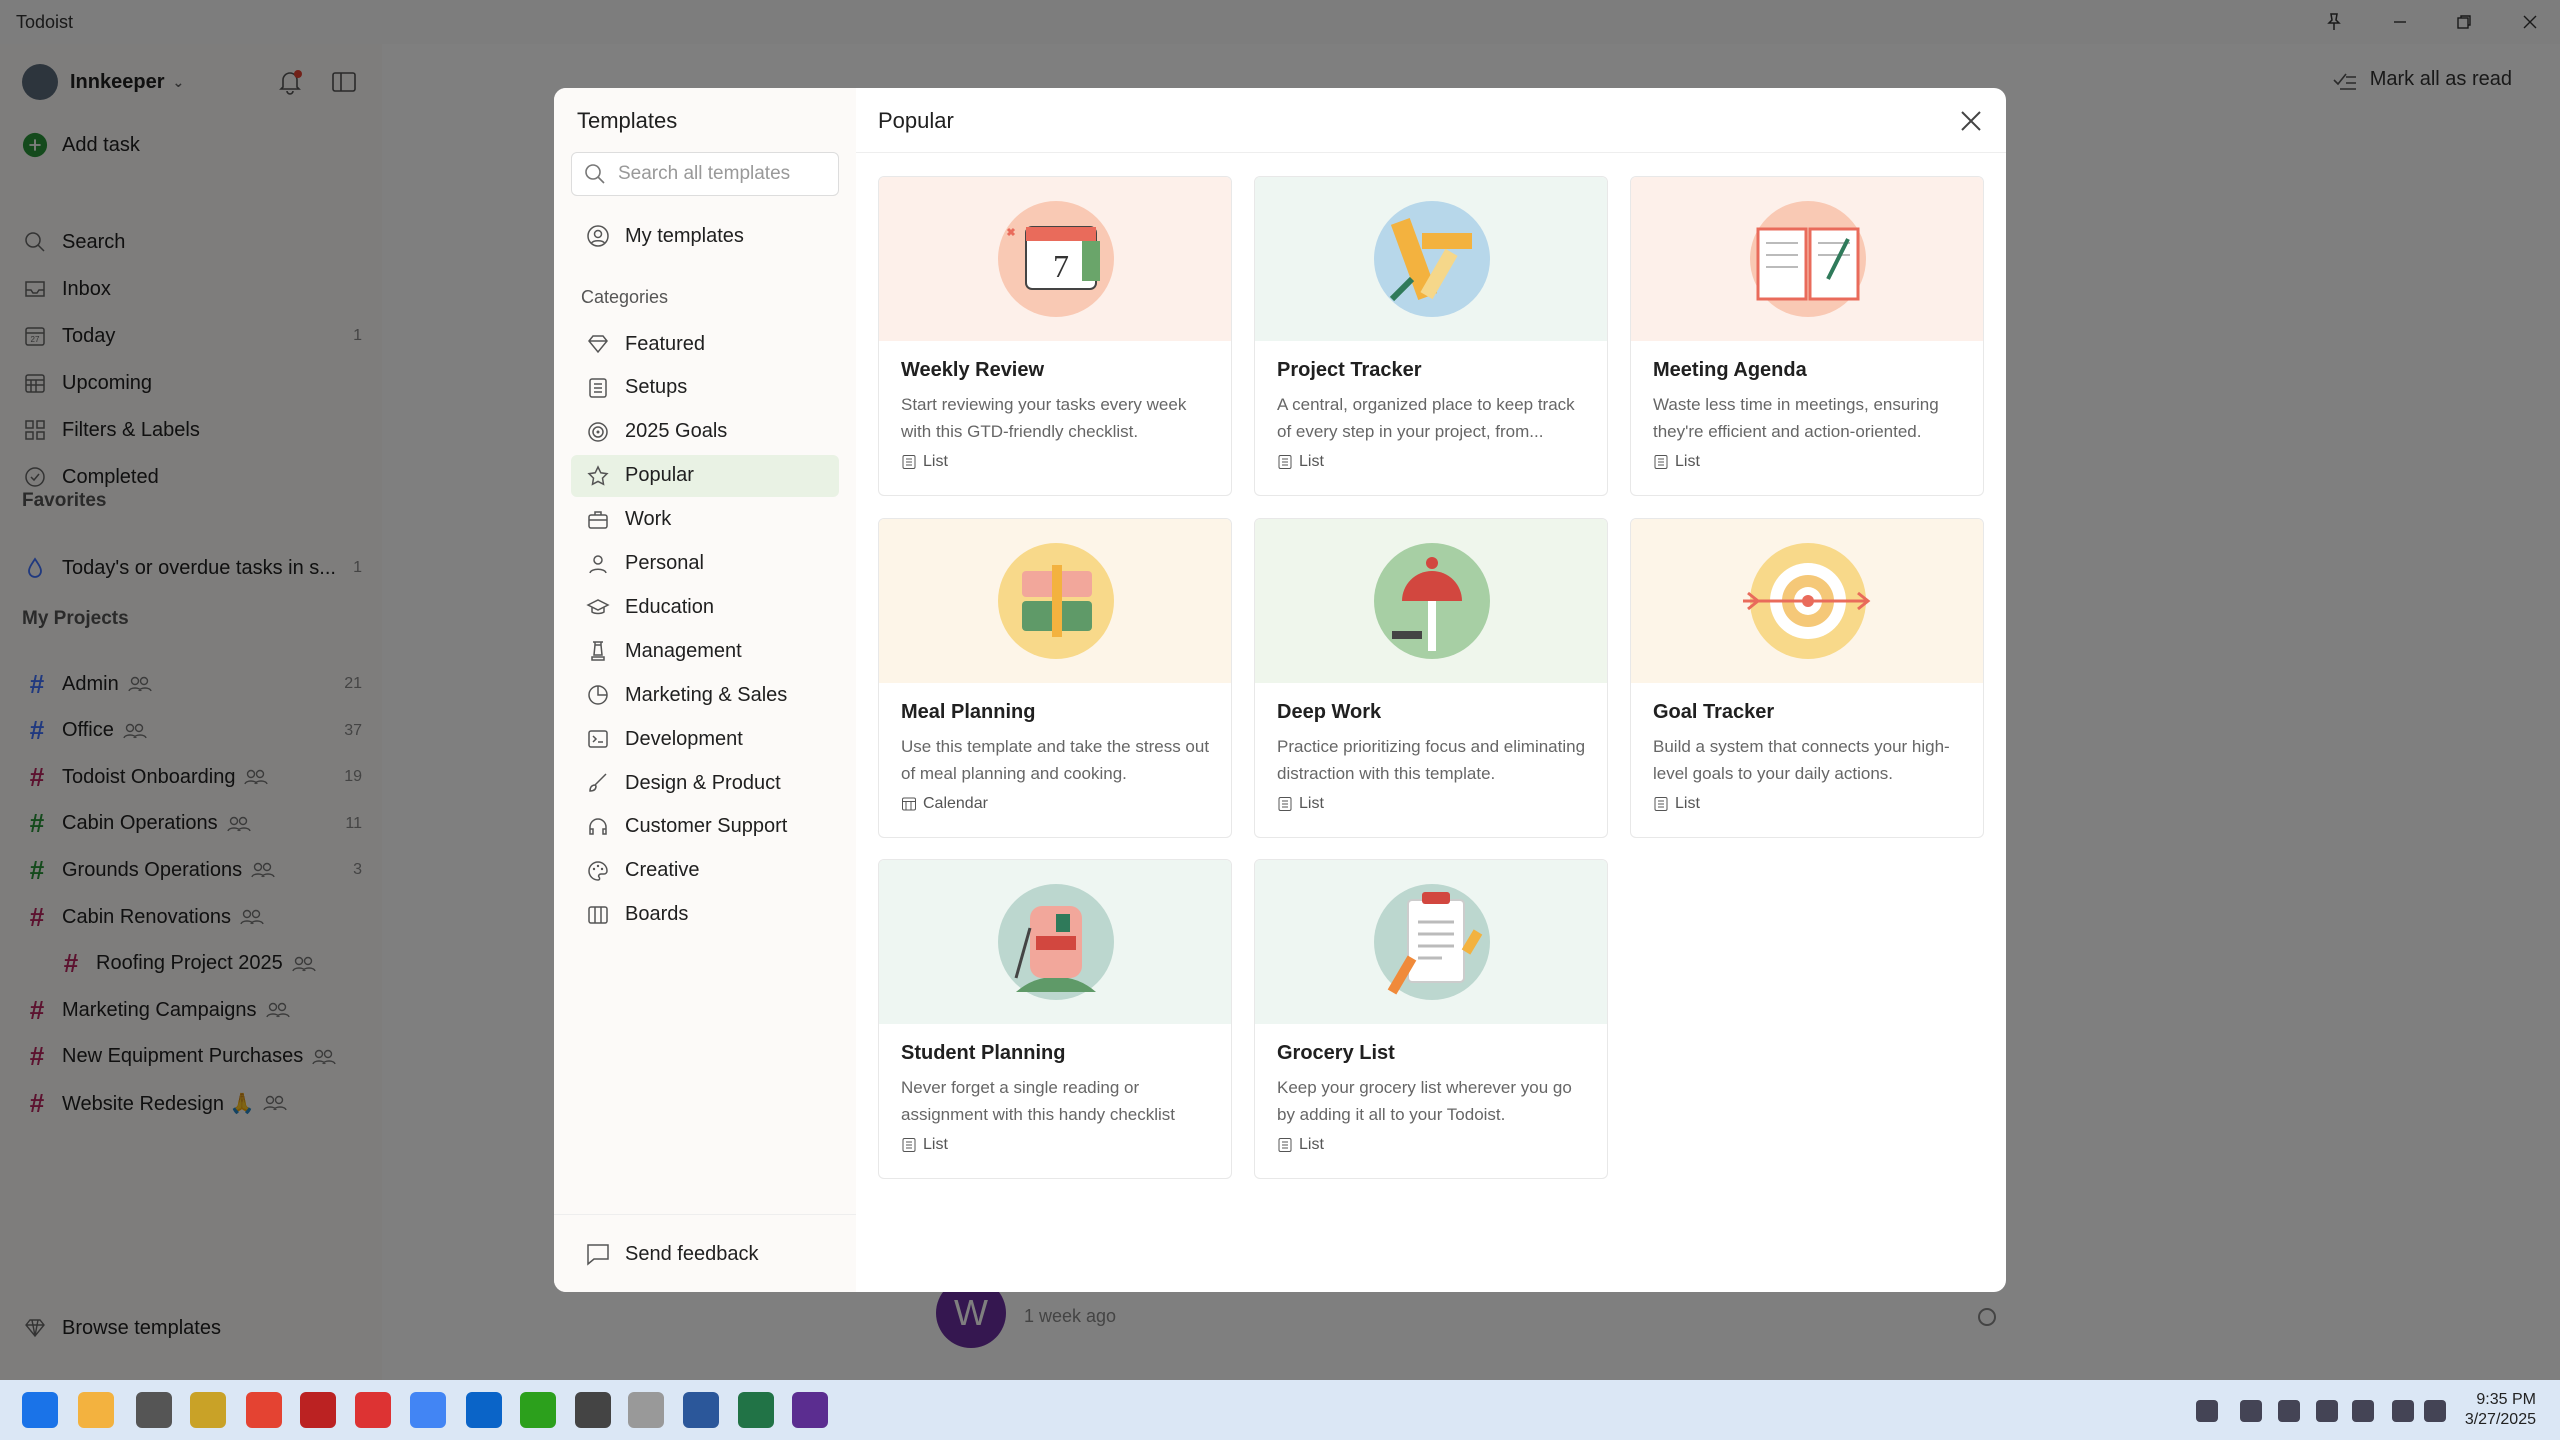 The height and width of the screenshot is (1440, 2560). Describe the element at coordinates (598, 236) in the screenshot. I see `user-circle-icon` at that location.